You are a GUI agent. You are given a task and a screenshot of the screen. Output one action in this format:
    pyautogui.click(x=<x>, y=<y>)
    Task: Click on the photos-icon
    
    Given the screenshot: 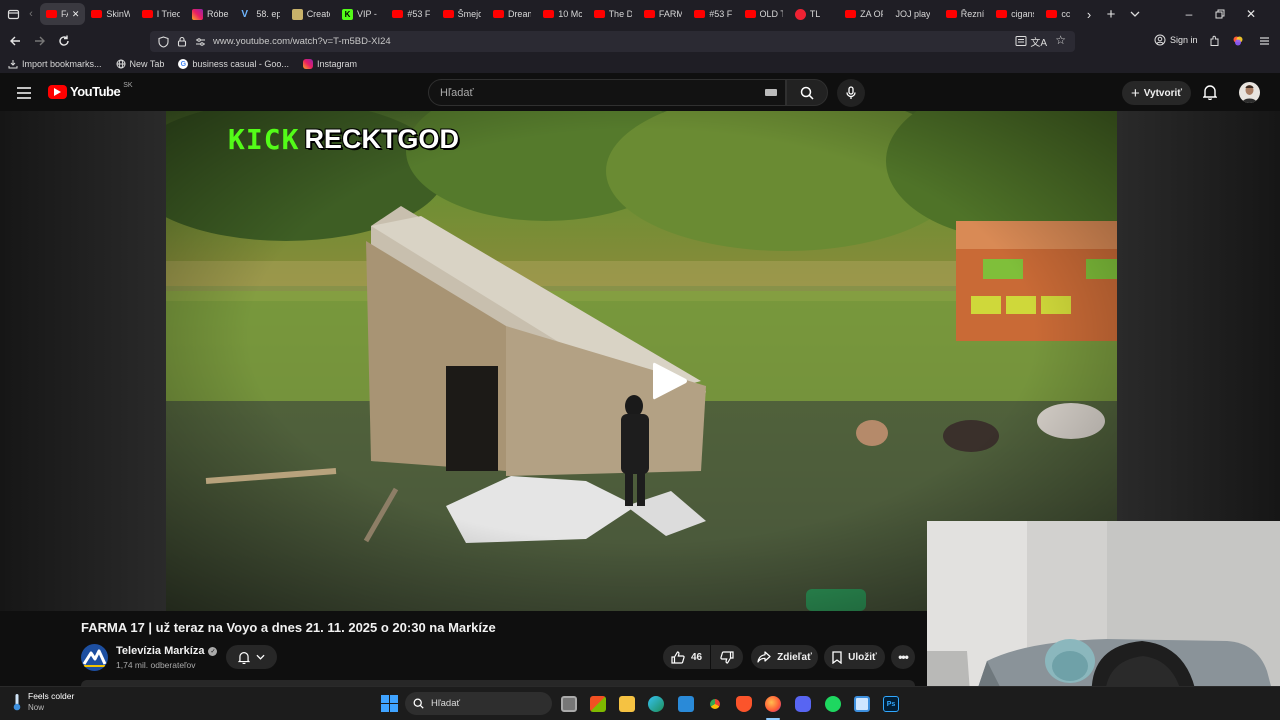 What is the action you would take?
    pyautogui.click(x=686, y=704)
    